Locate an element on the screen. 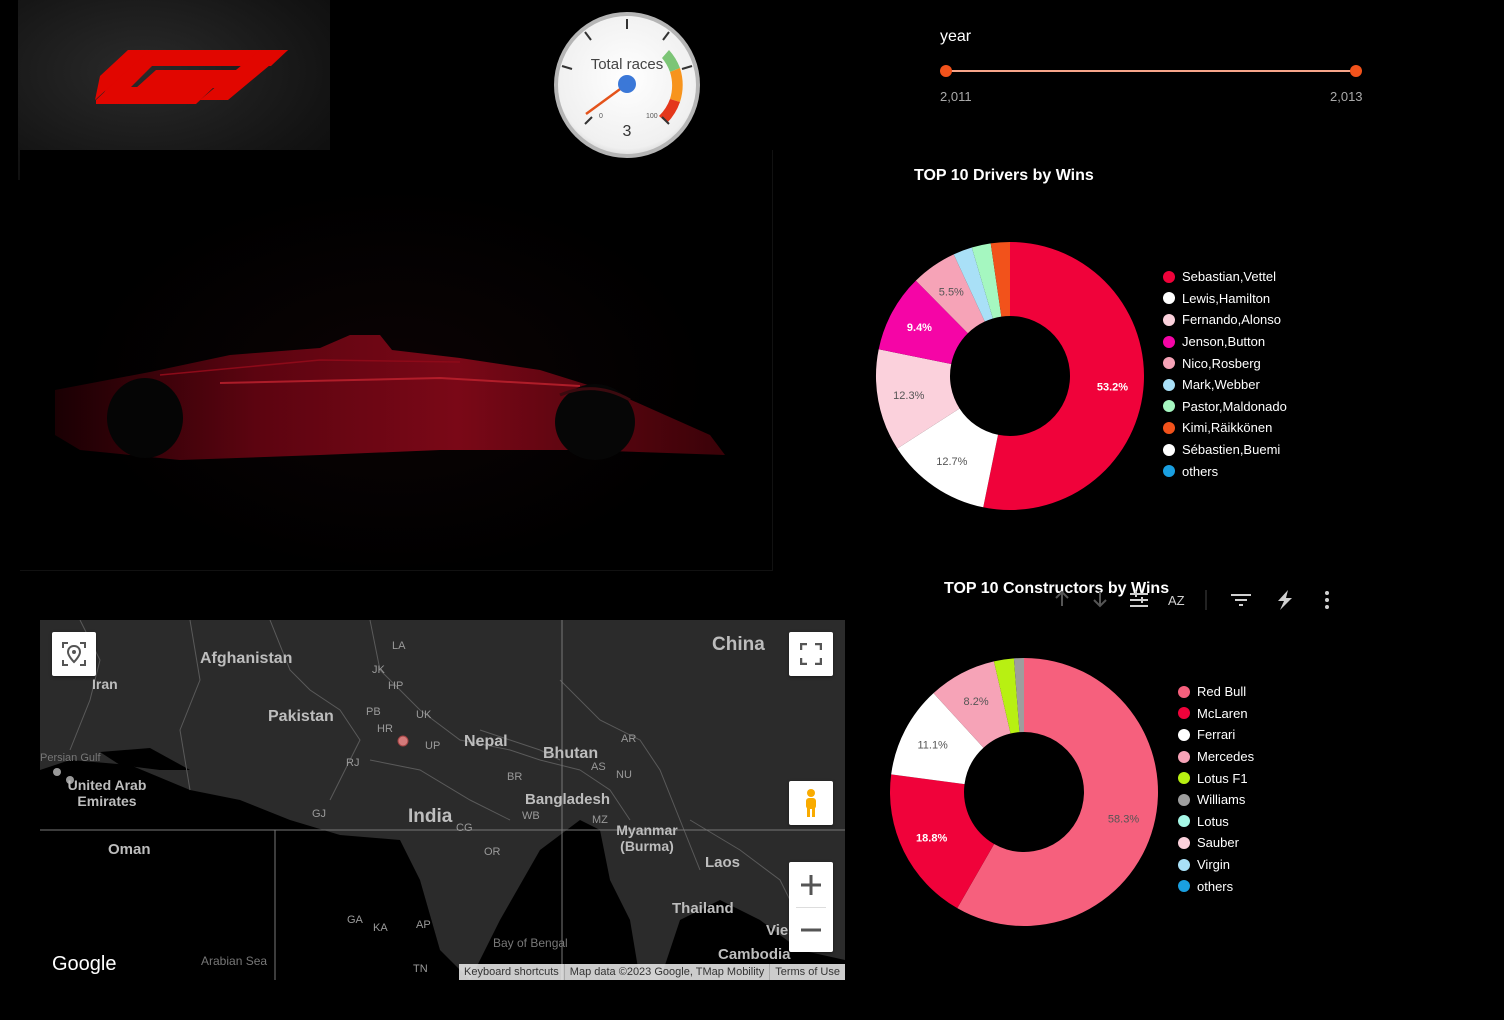 This screenshot has width=1504, height=1020. lightning-icon is located at coordinates (1285, 600).